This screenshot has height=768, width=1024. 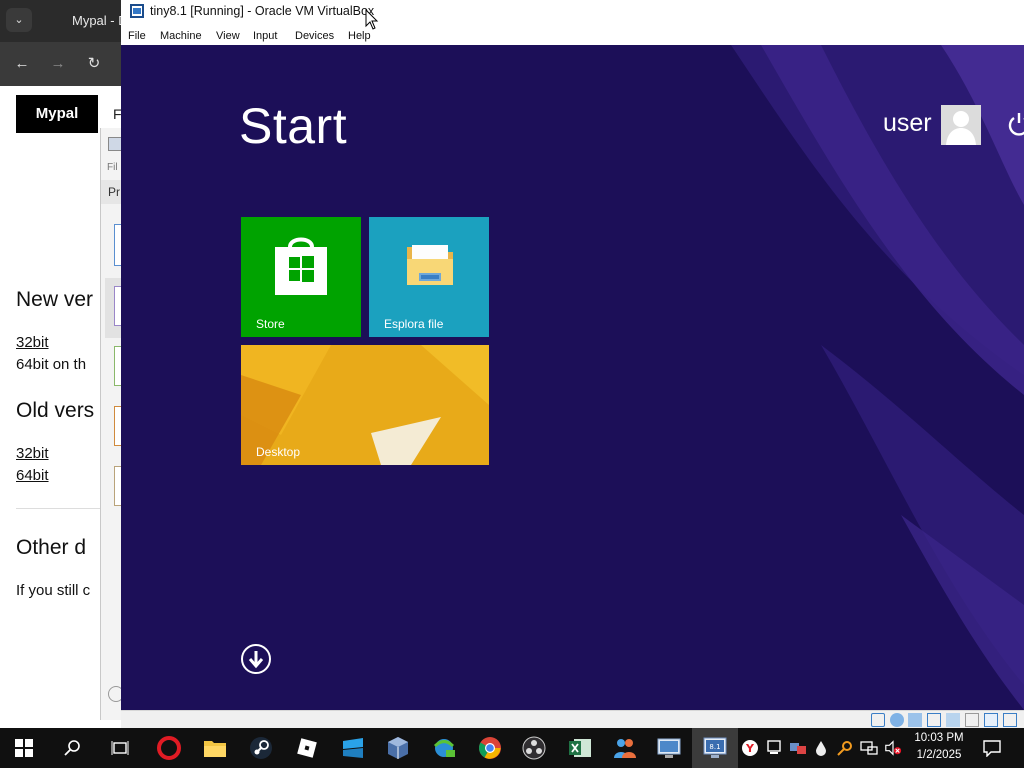 I want to click on browser-nav-bar: ← → ↻, so click(x=65, y=64).